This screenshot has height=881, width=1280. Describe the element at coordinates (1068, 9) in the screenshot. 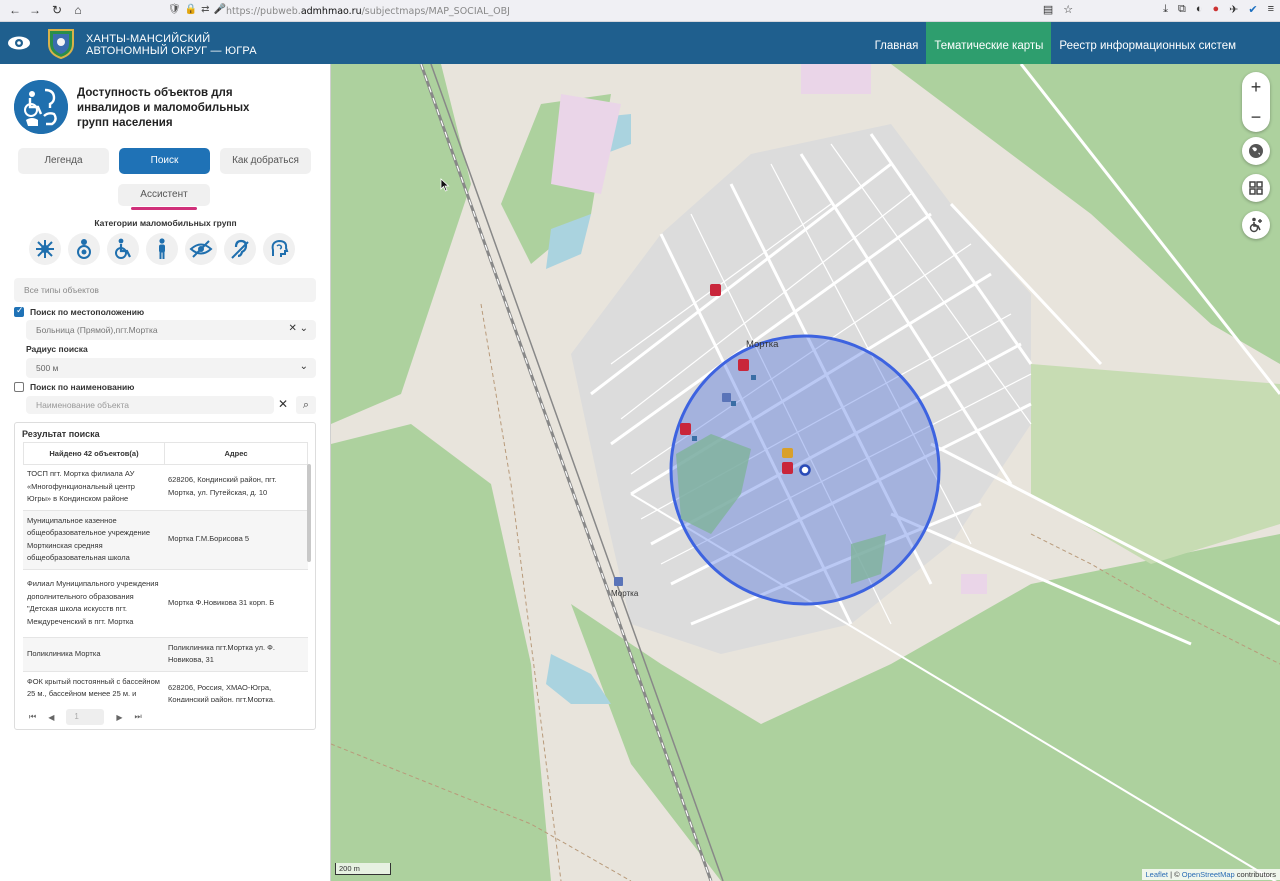

I see `bookmark-star-icon: ☆` at that location.